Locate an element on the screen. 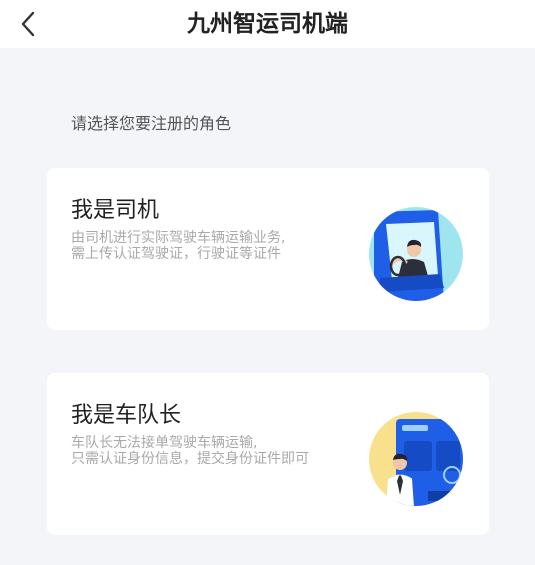  app-header: 九州智运司机端 is located at coordinates (267, 24).